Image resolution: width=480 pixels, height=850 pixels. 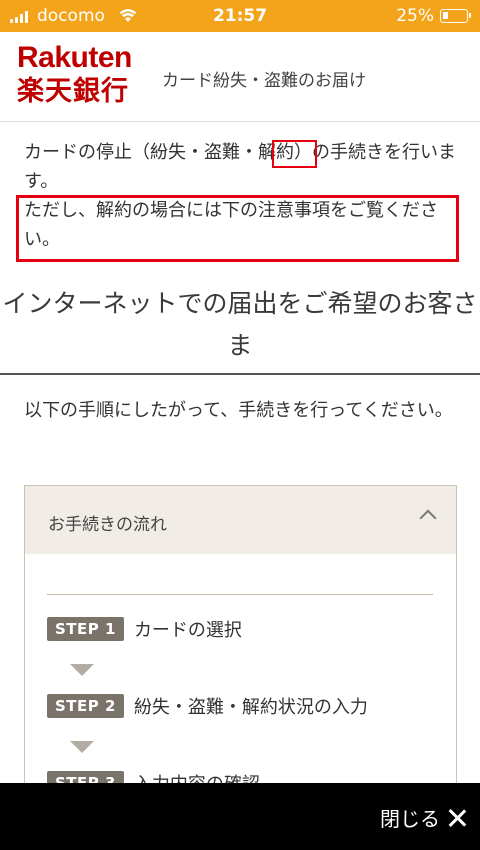 I want to click on instruction-text: 以下の手順にしたがって、手続きを行ってください。, so click(x=238, y=410).